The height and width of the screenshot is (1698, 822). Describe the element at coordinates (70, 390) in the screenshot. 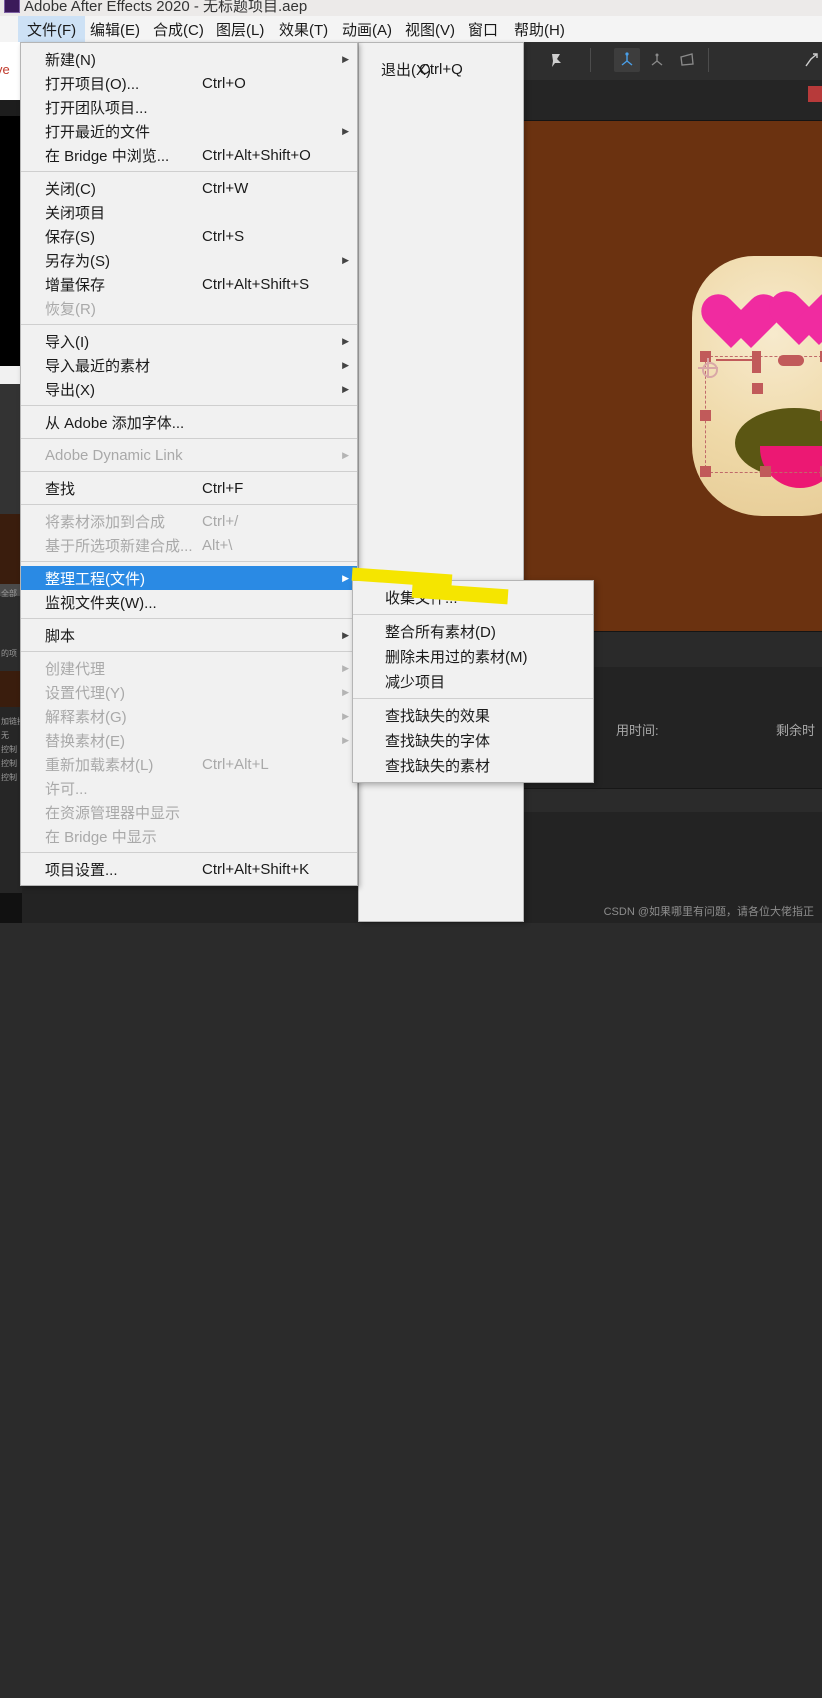

I see `menu-item-label: 导出(X)` at that location.